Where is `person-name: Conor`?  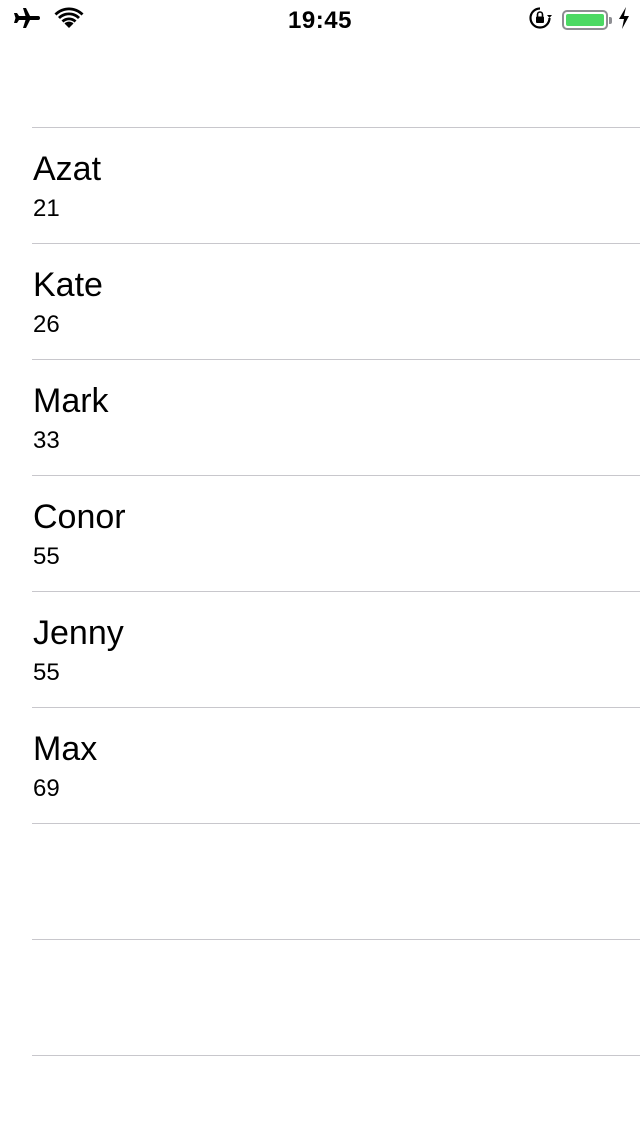 person-name: Conor is located at coordinates (79, 517).